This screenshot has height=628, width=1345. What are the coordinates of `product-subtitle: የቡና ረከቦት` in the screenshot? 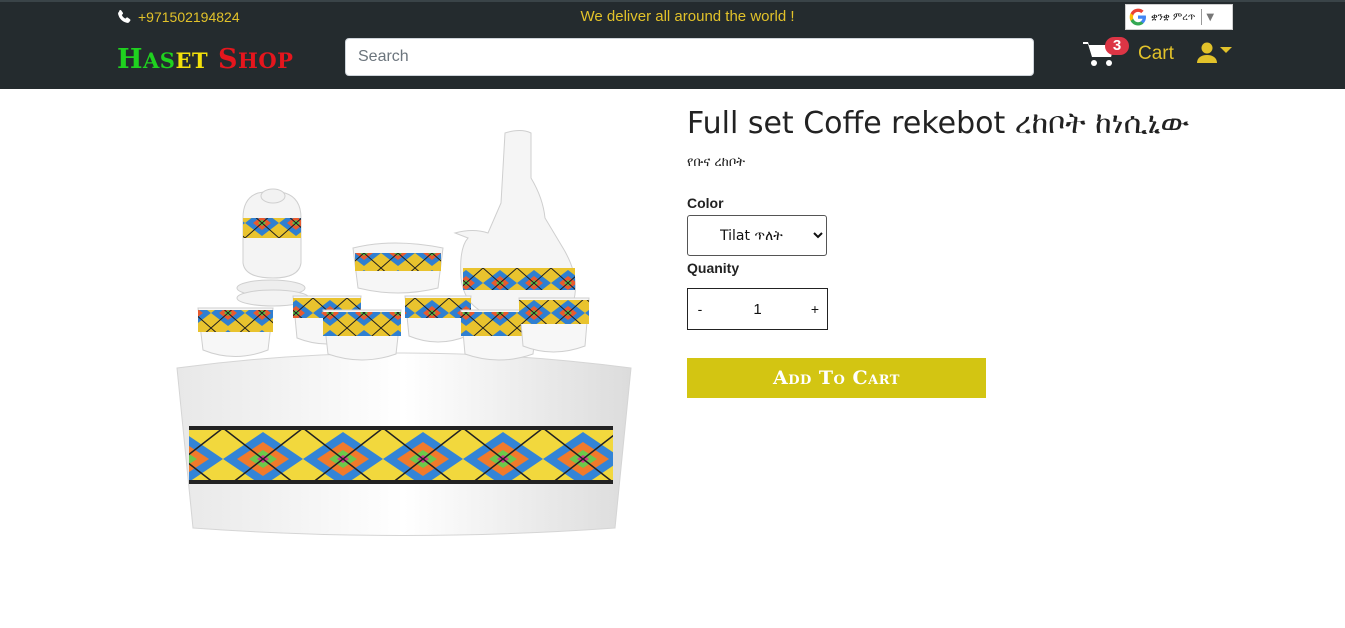 It's located at (716, 162).